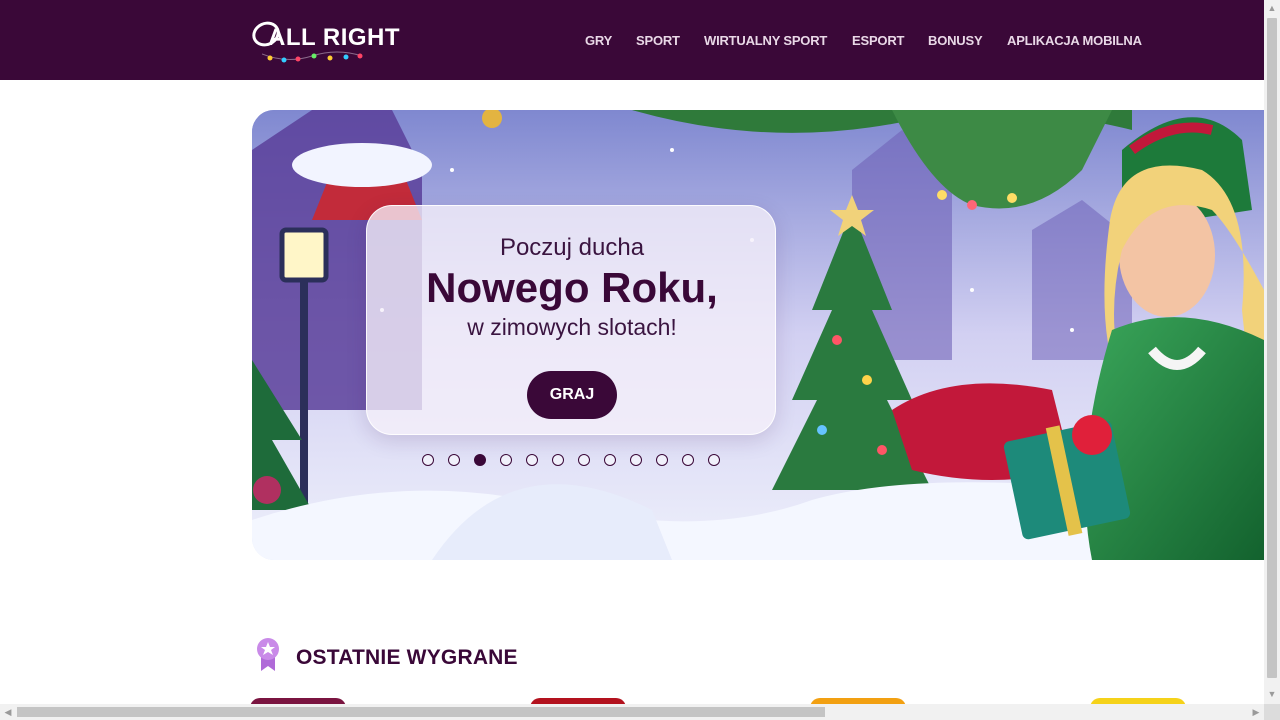  What do you see at coordinates (658, 40) in the screenshot?
I see `nav-item-sport: SPORT` at bounding box center [658, 40].